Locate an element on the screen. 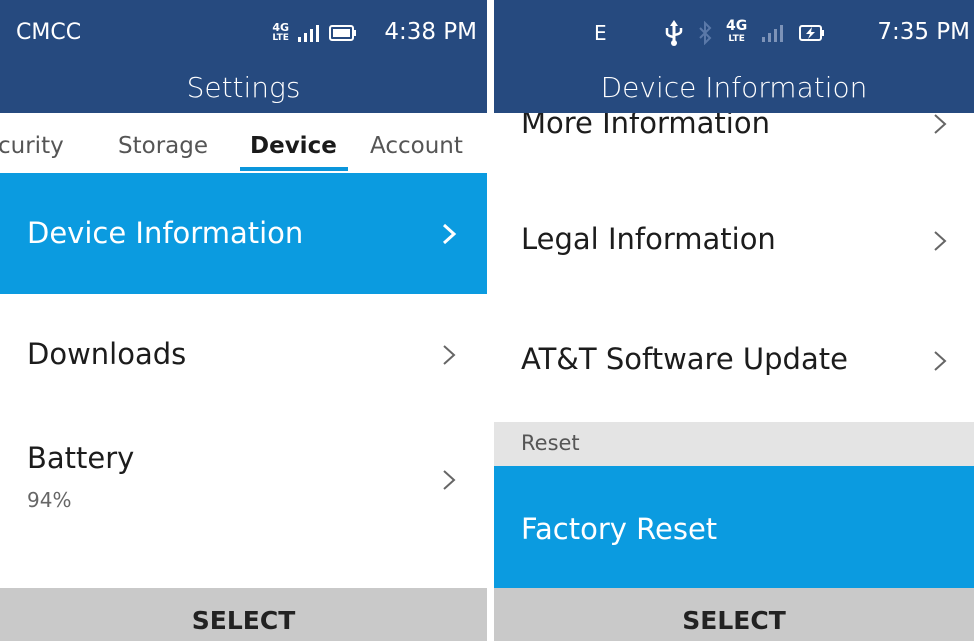  battery-icon is located at coordinates (342, 33).